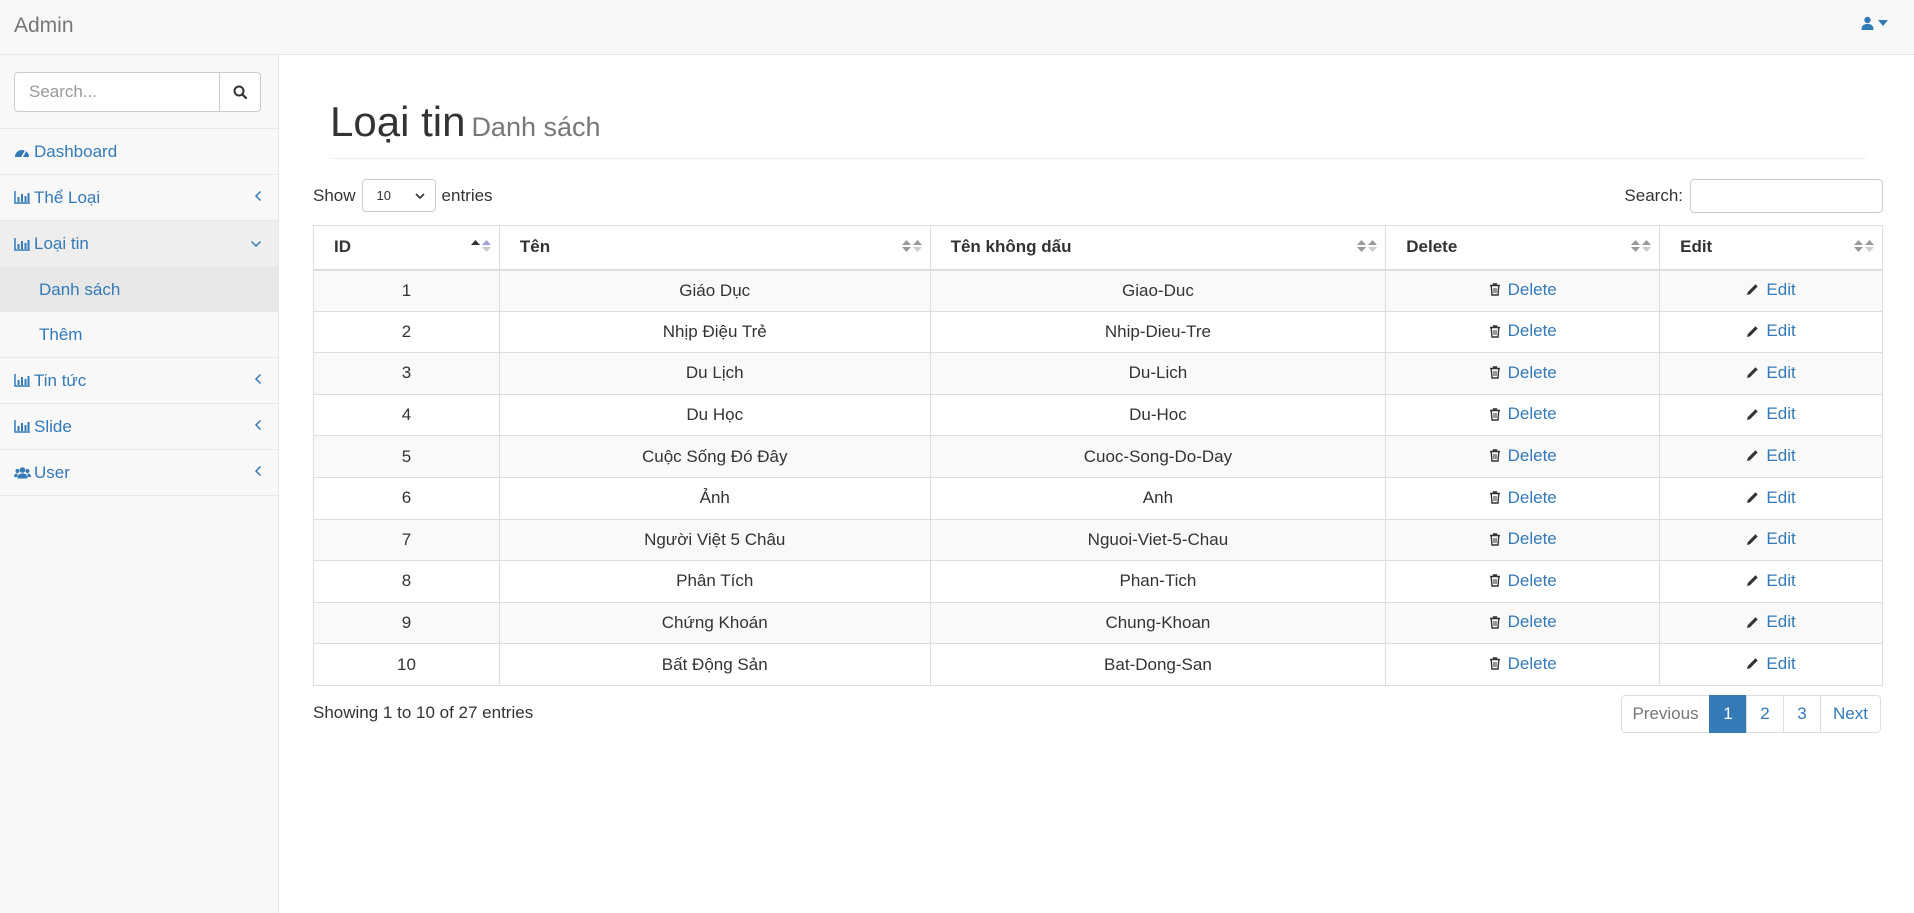  Describe the element at coordinates (1158, 623) in the screenshot. I see `ten-khong-dau-cell: Chung-Khoan` at that location.